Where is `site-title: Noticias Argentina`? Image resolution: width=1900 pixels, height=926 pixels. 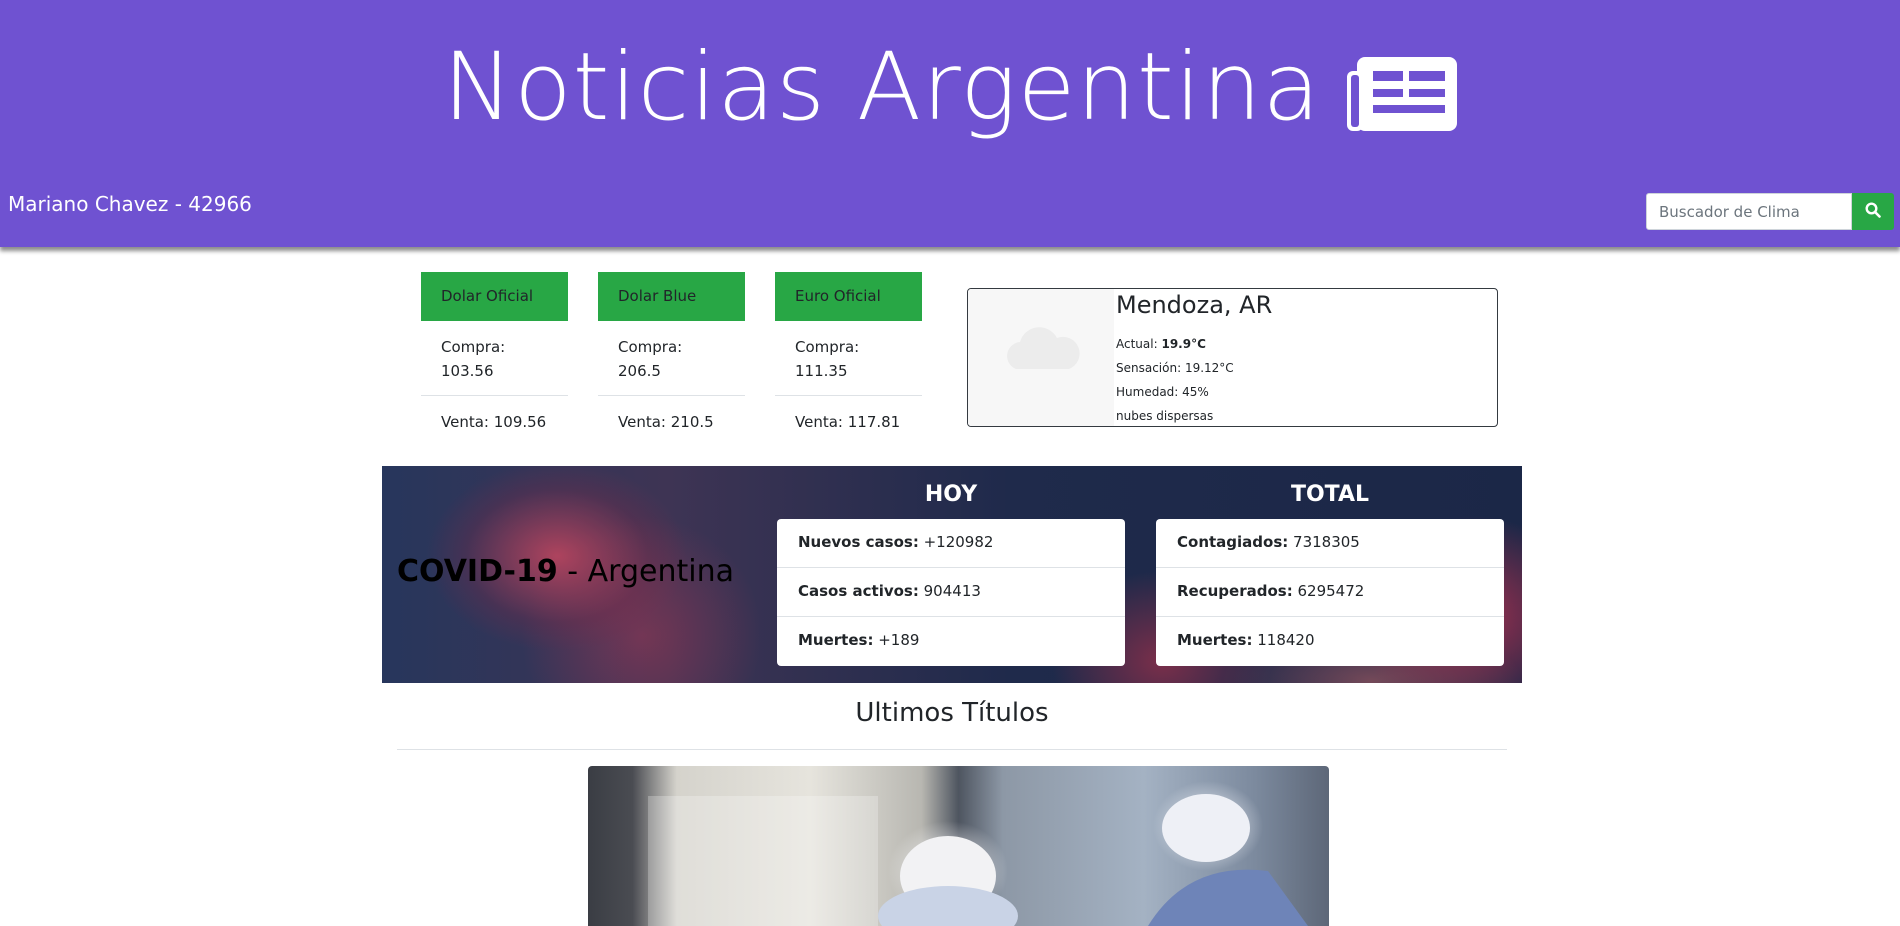
site-title: Noticias Argentina is located at coordinates (950, 85).